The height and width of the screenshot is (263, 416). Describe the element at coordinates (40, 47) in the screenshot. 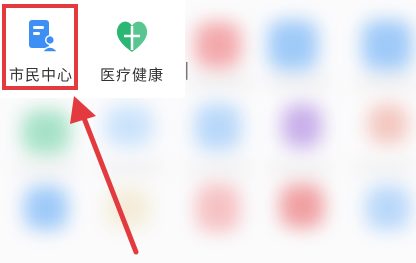

I see `highlight-box` at that location.